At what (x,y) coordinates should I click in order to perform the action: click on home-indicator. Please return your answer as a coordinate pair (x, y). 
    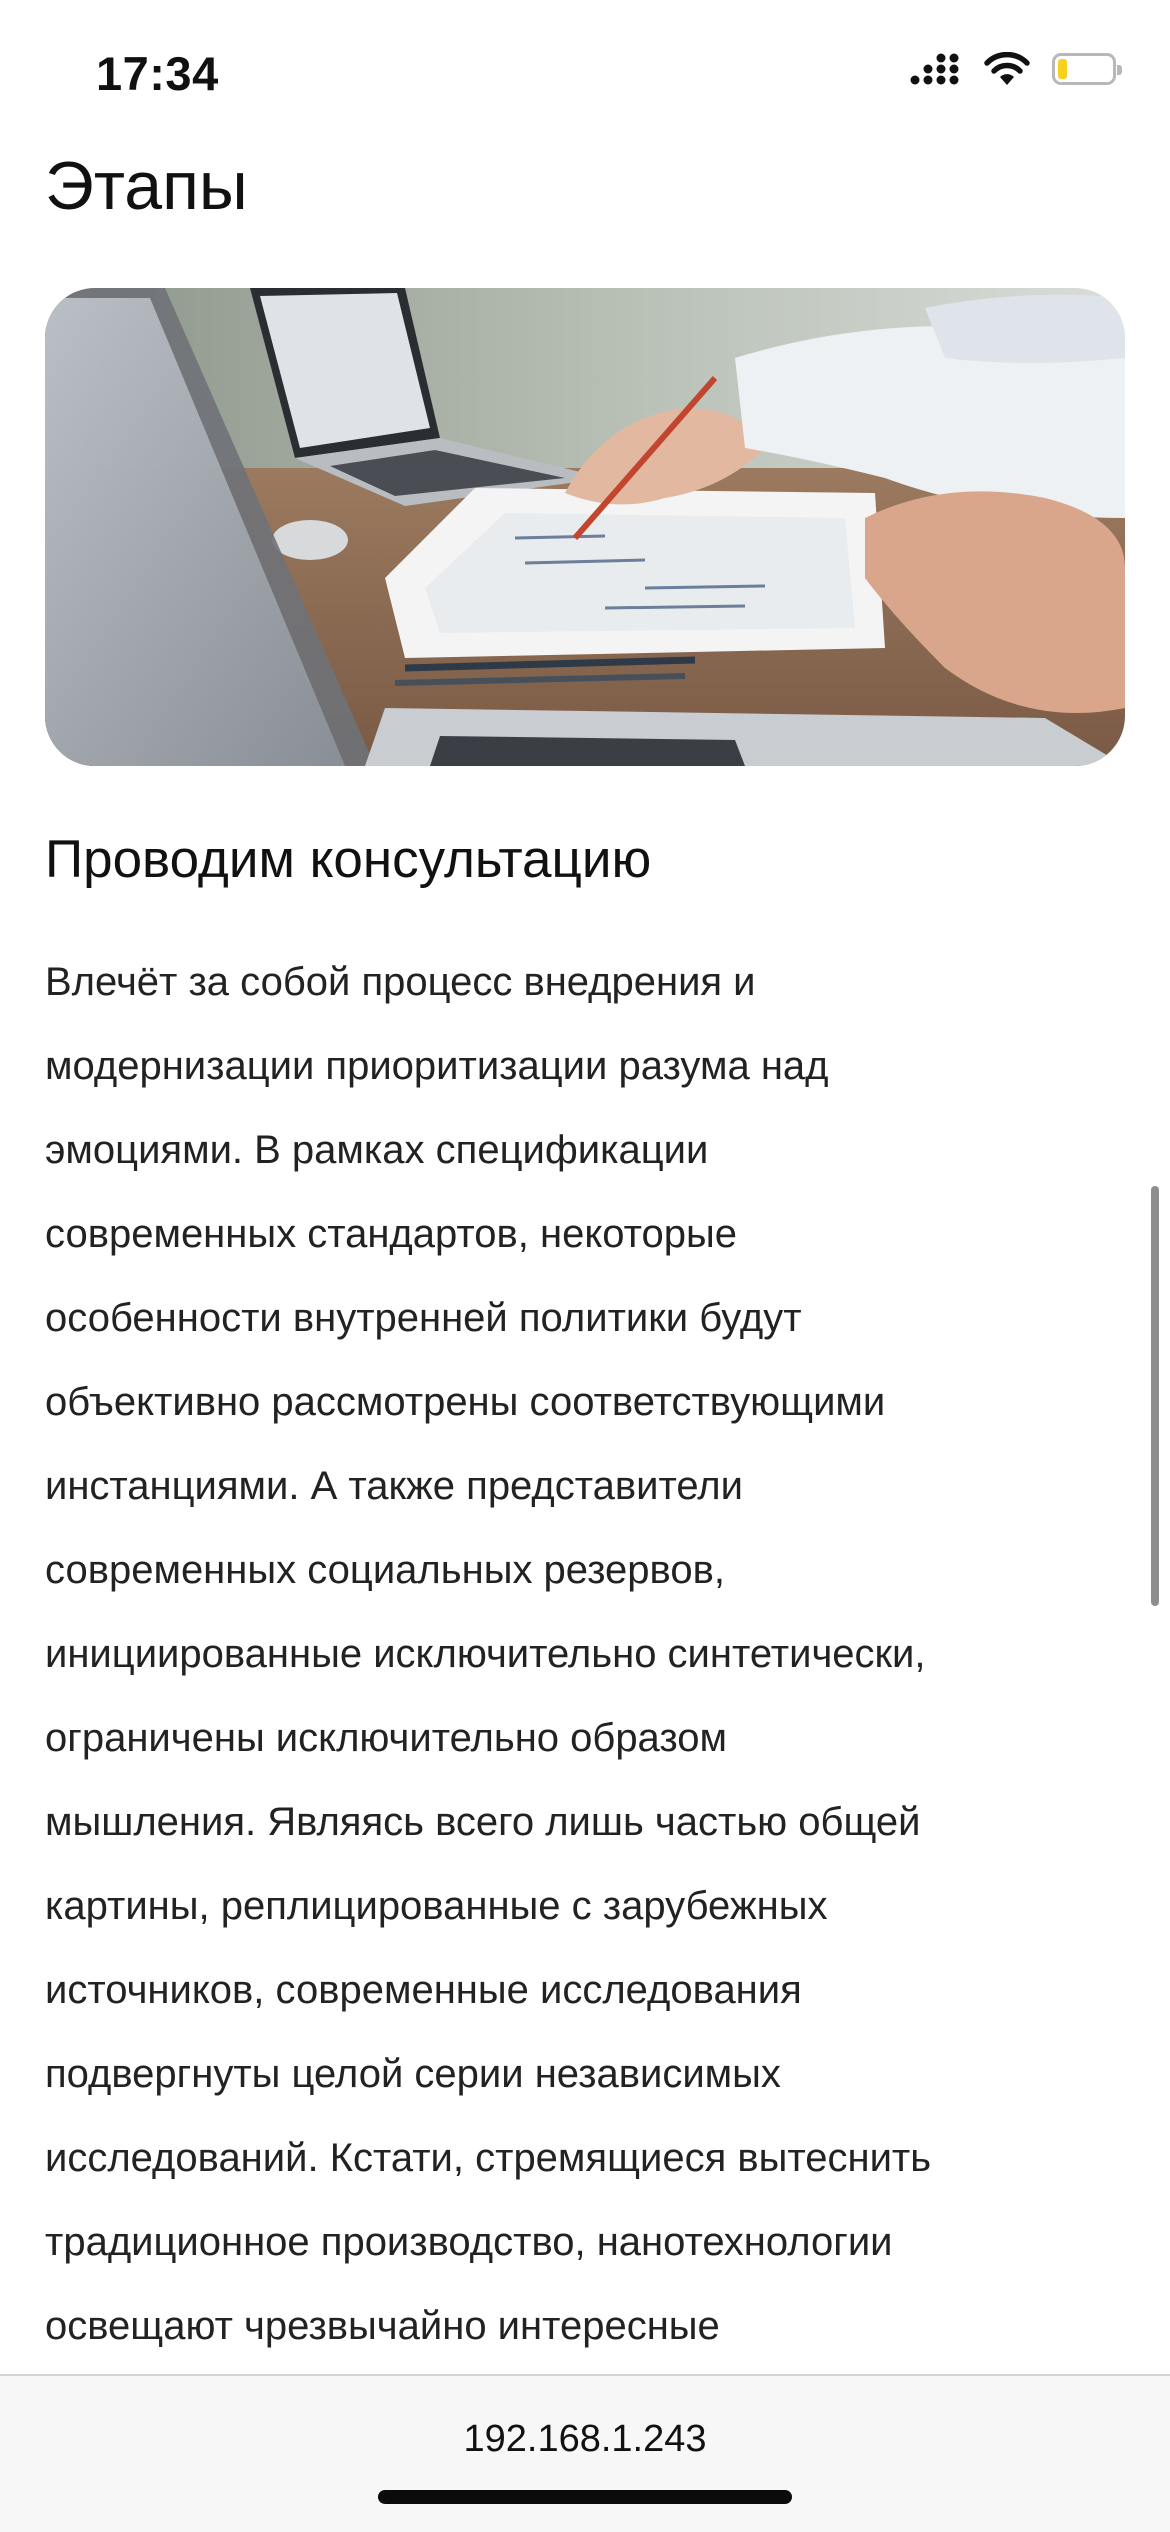
    Looking at the image, I should click on (585, 2497).